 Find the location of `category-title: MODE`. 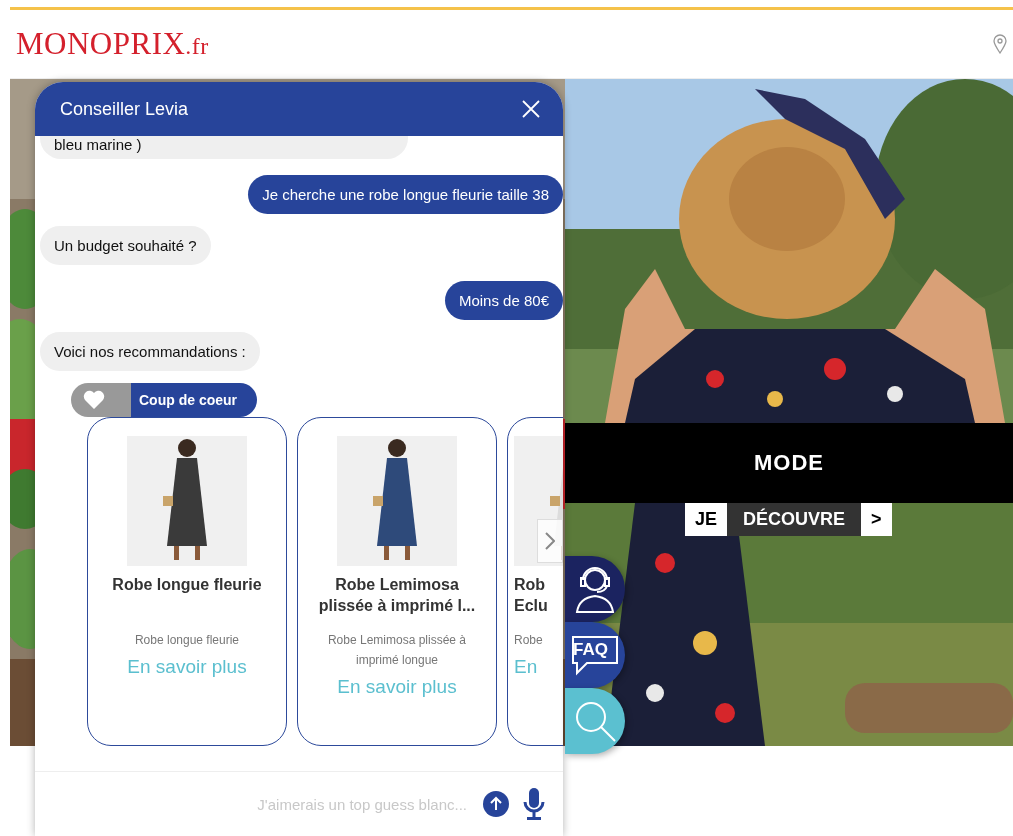

category-title: MODE is located at coordinates (789, 463).